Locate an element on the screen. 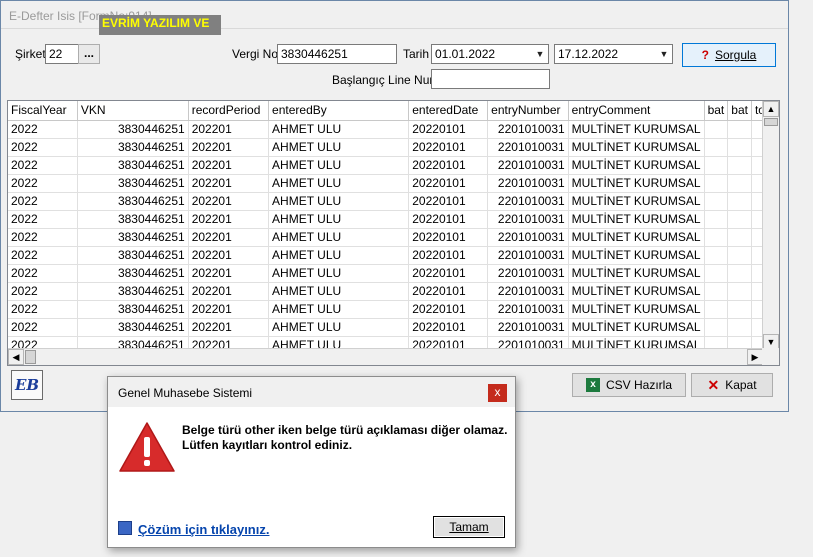  grid-column-header: bat is located at coordinates (716, 111).